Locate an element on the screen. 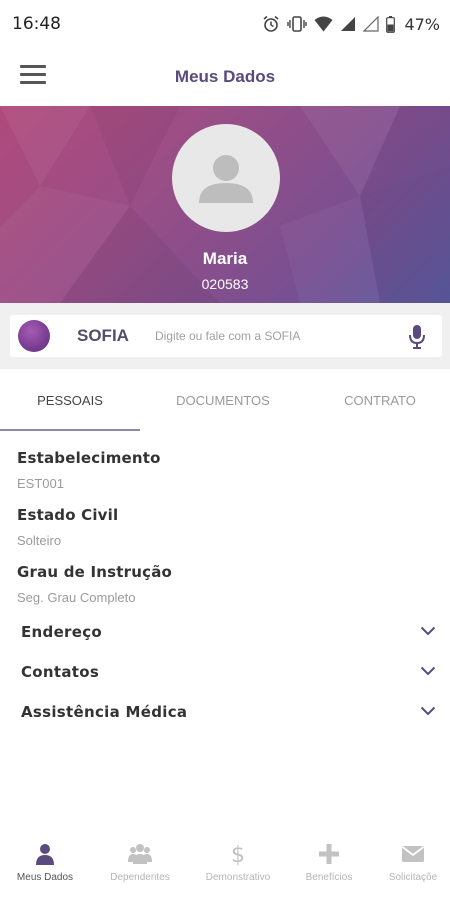  avatar is located at coordinates (226, 178).